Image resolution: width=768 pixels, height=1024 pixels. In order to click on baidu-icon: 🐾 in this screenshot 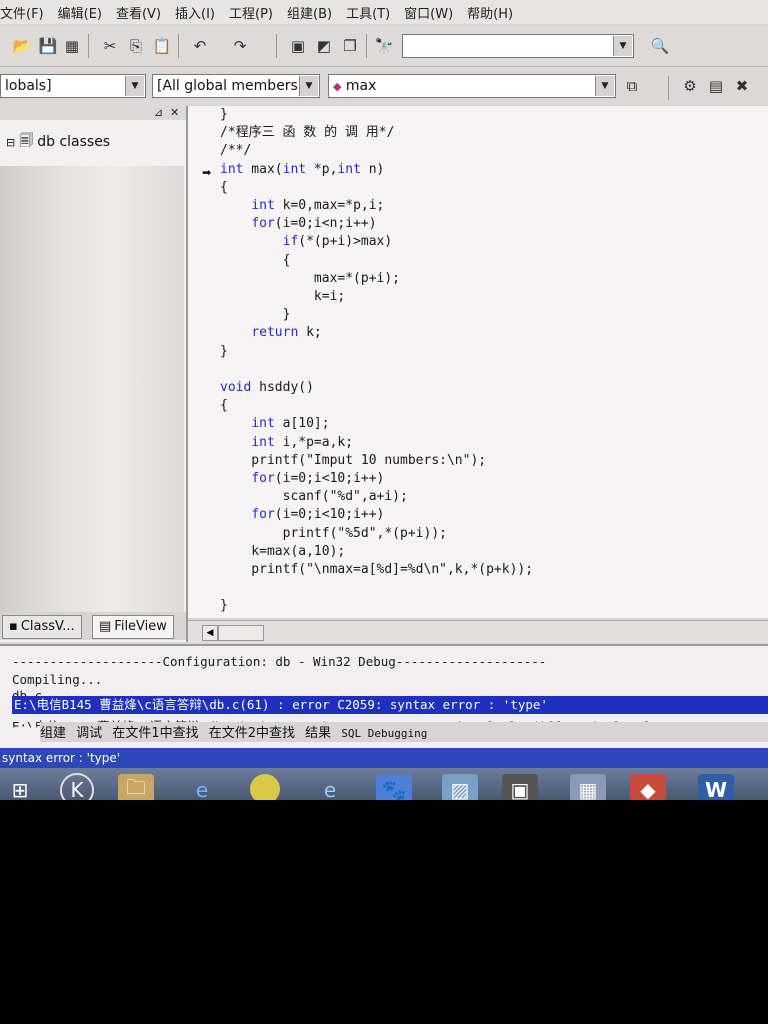, I will do `click(394, 787)`.